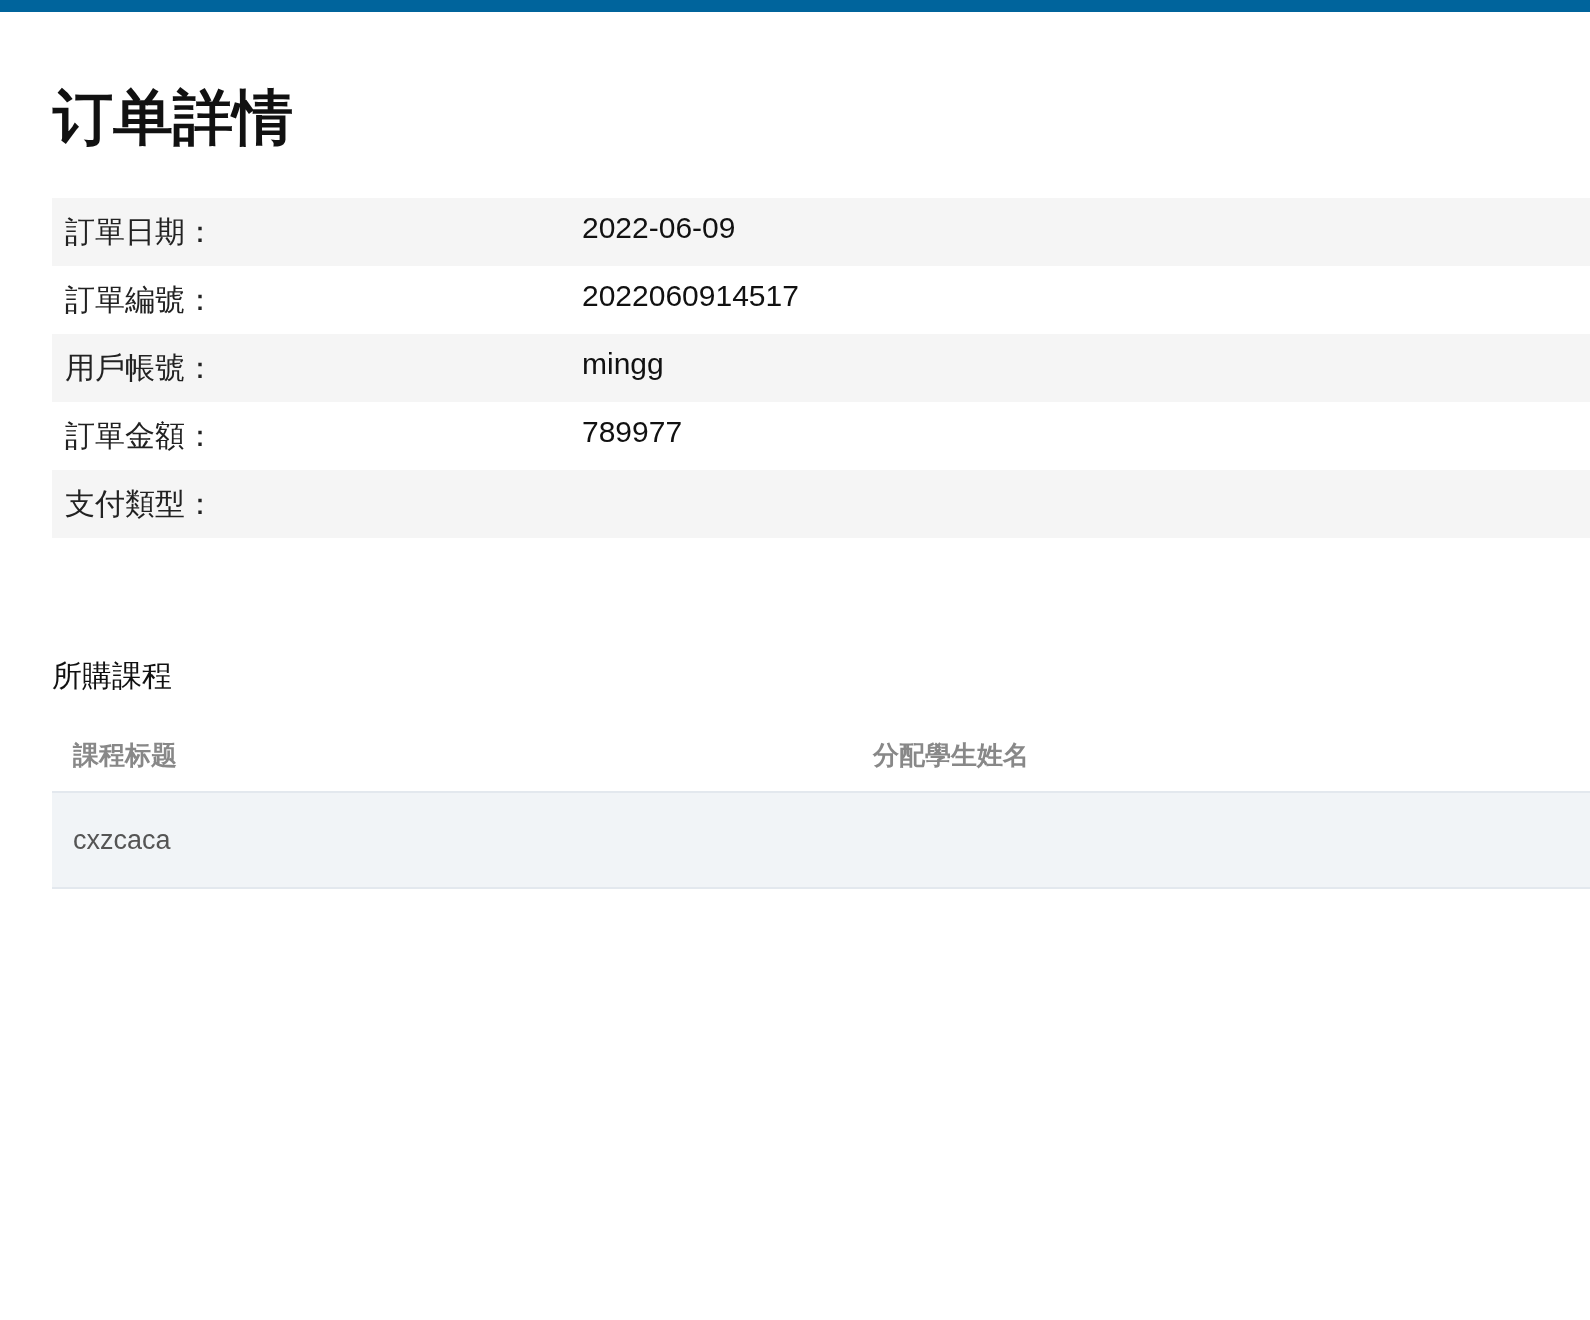 The height and width of the screenshot is (1320, 1590). I want to click on detail-label: 訂單金額：, so click(139, 435).